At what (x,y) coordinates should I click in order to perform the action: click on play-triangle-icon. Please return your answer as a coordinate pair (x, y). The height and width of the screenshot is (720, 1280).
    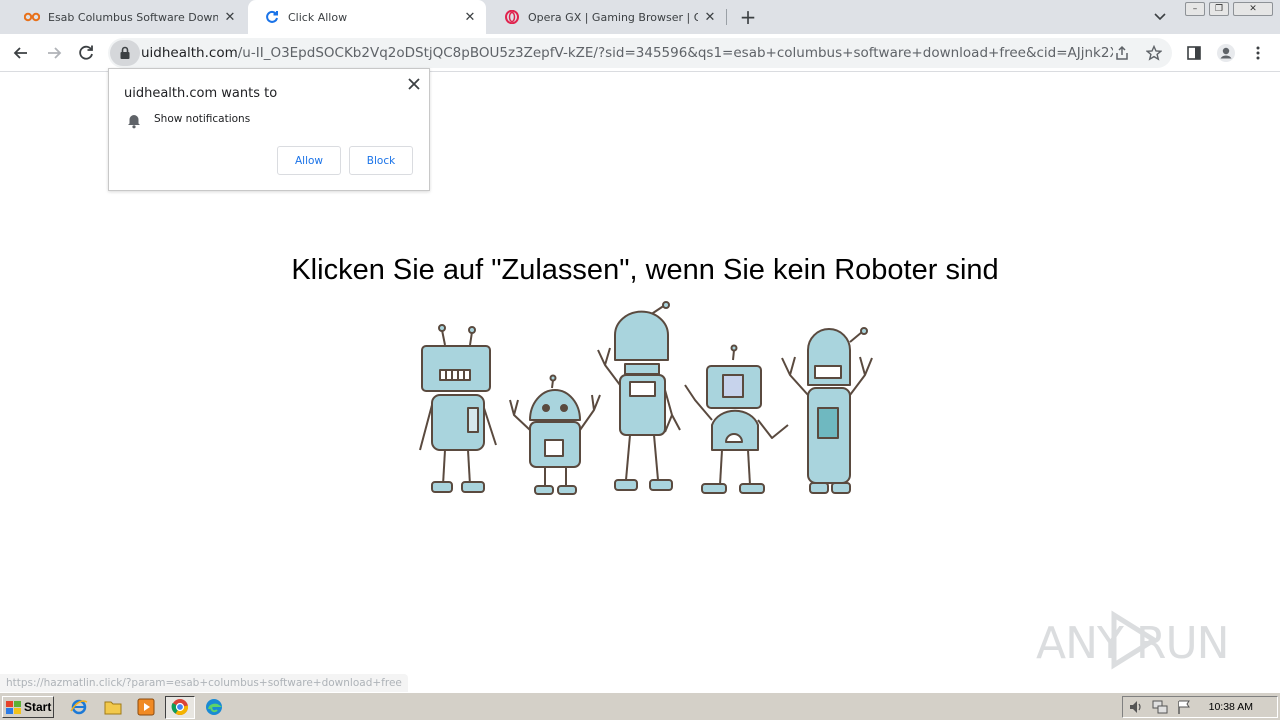
    Looking at the image, I should click on (1135, 640).